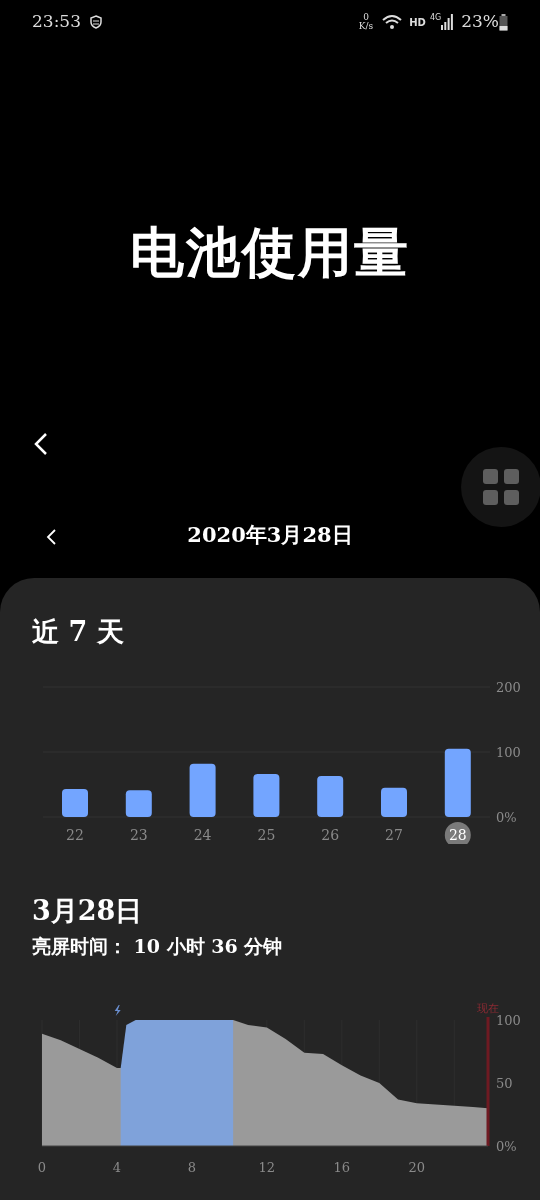 This screenshot has height=1200, width=540. I want to click on net-speed-value: 0, so click(366, 17).